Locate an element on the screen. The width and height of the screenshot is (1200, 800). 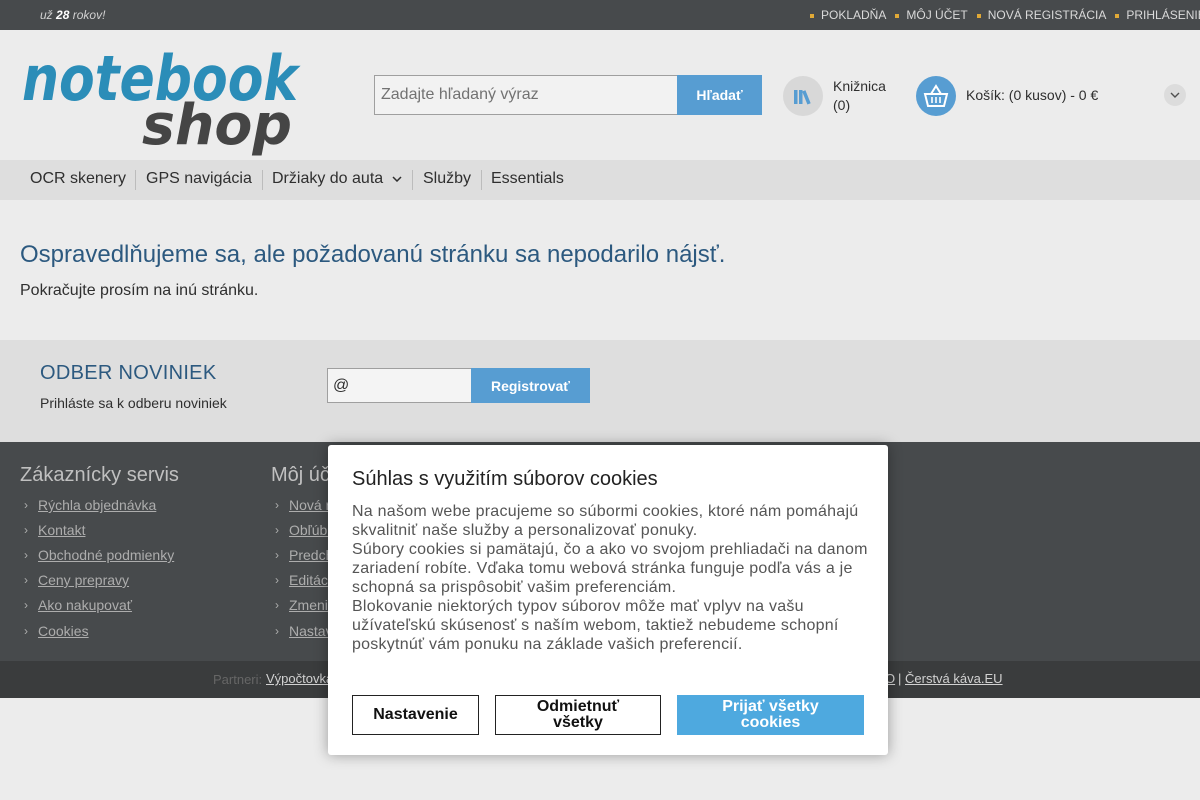
cookie-settings-button: Nastavenie is located at coordinates (415, 715).